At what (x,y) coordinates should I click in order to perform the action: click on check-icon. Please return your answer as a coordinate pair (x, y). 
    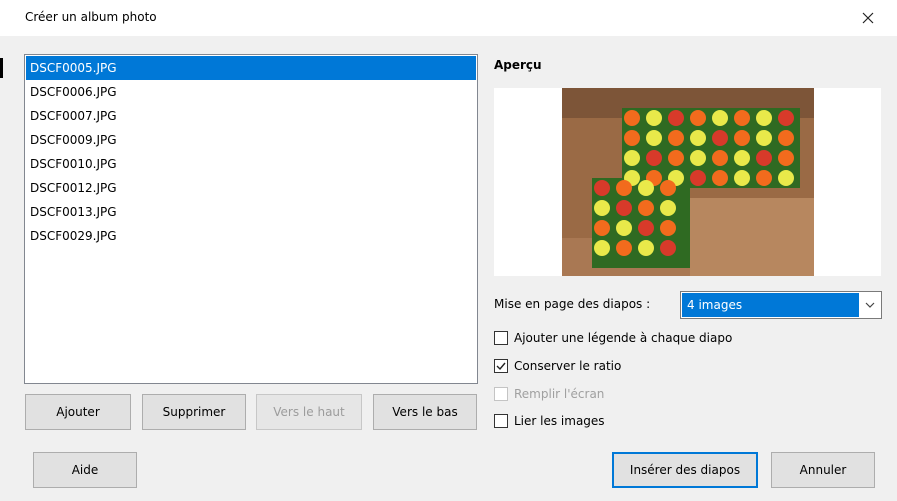
    Looking at the image, I should click on (501, 366).